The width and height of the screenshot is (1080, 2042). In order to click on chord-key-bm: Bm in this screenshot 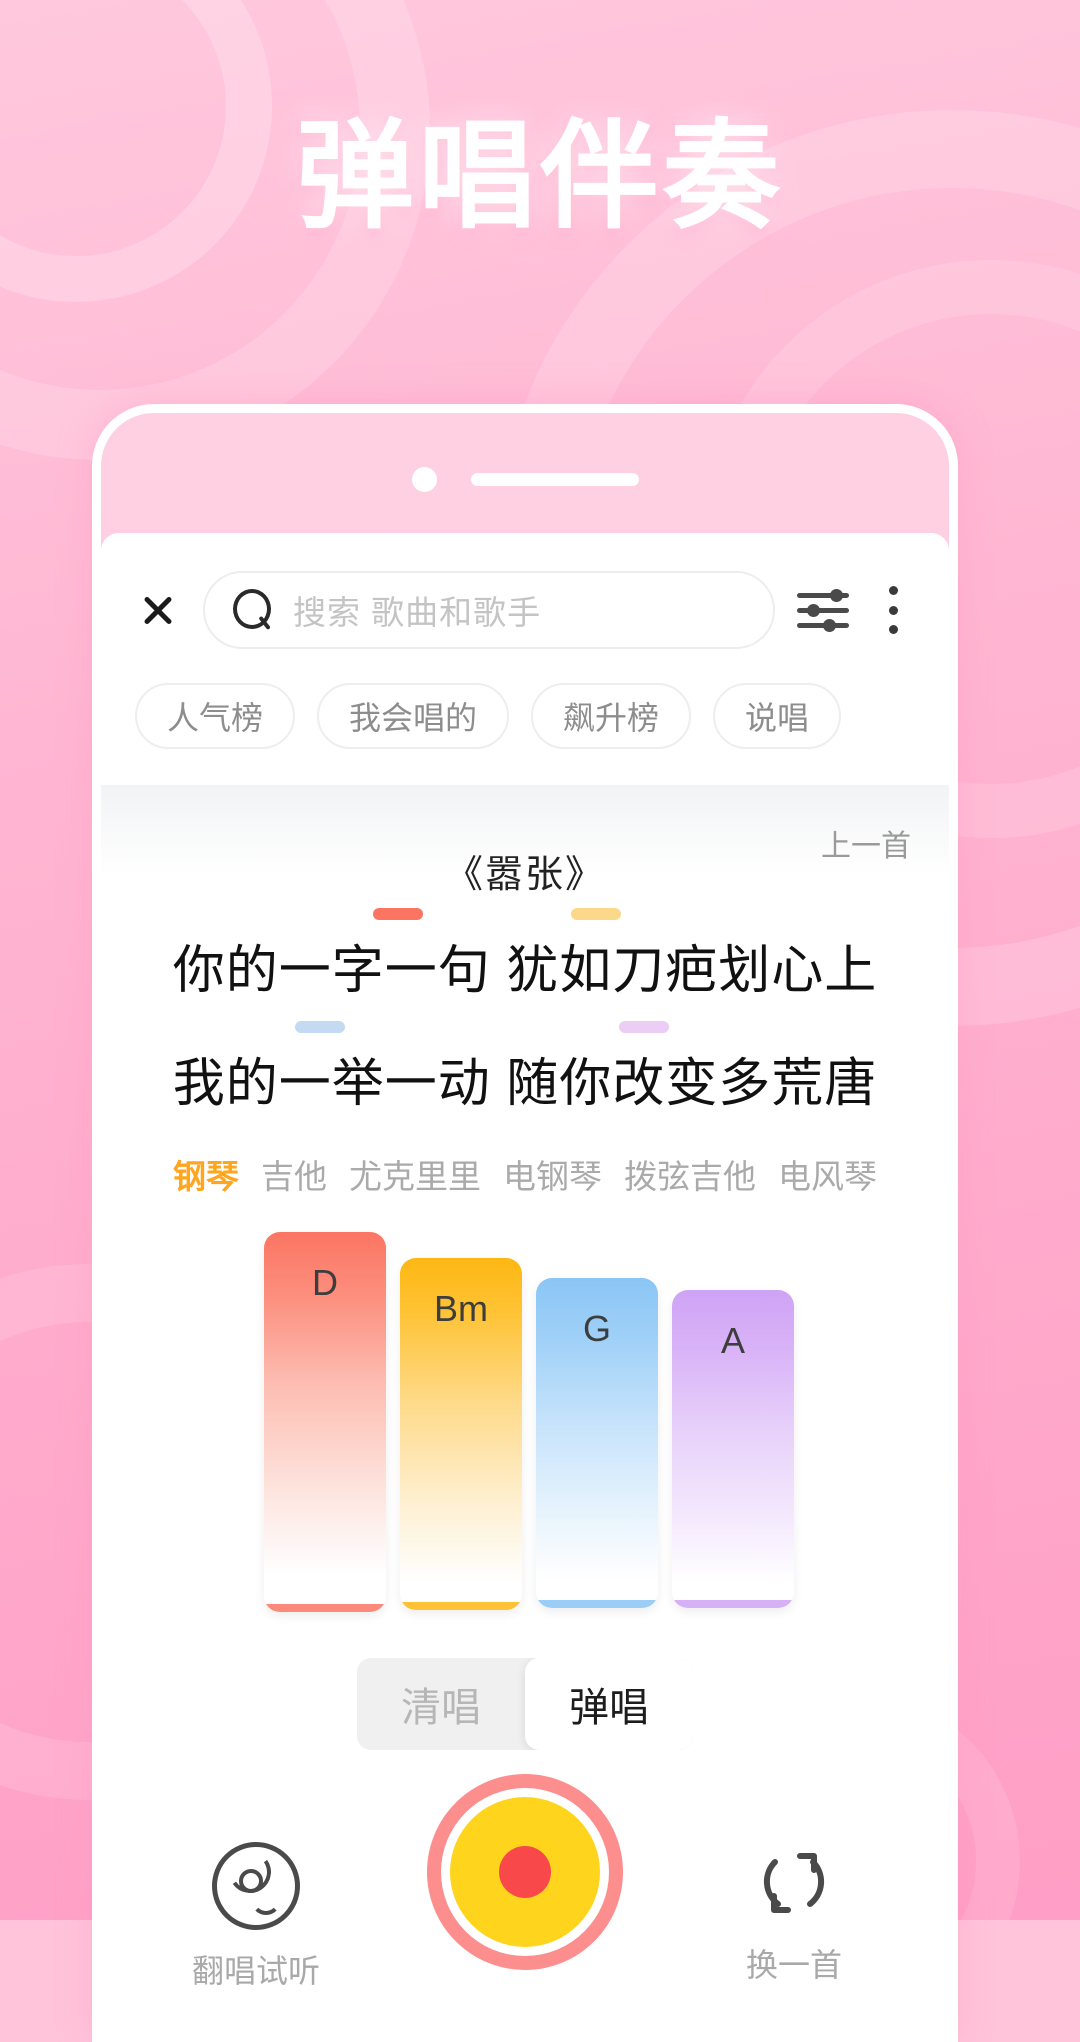, I will do `click(461, 1434)`.